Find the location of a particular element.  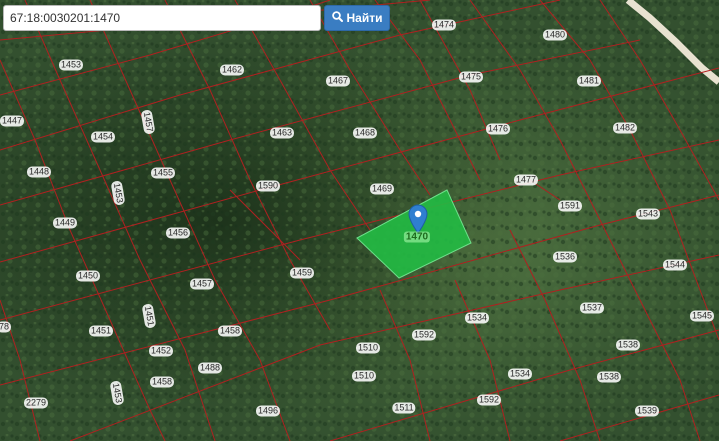

search-icon is located at coordinates (337, 18).